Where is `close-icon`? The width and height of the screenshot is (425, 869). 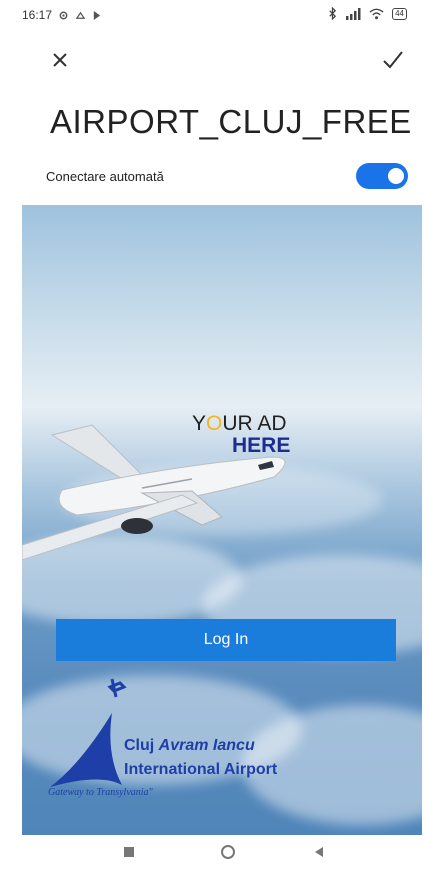
close-icon is located at coordinates (60, 60).